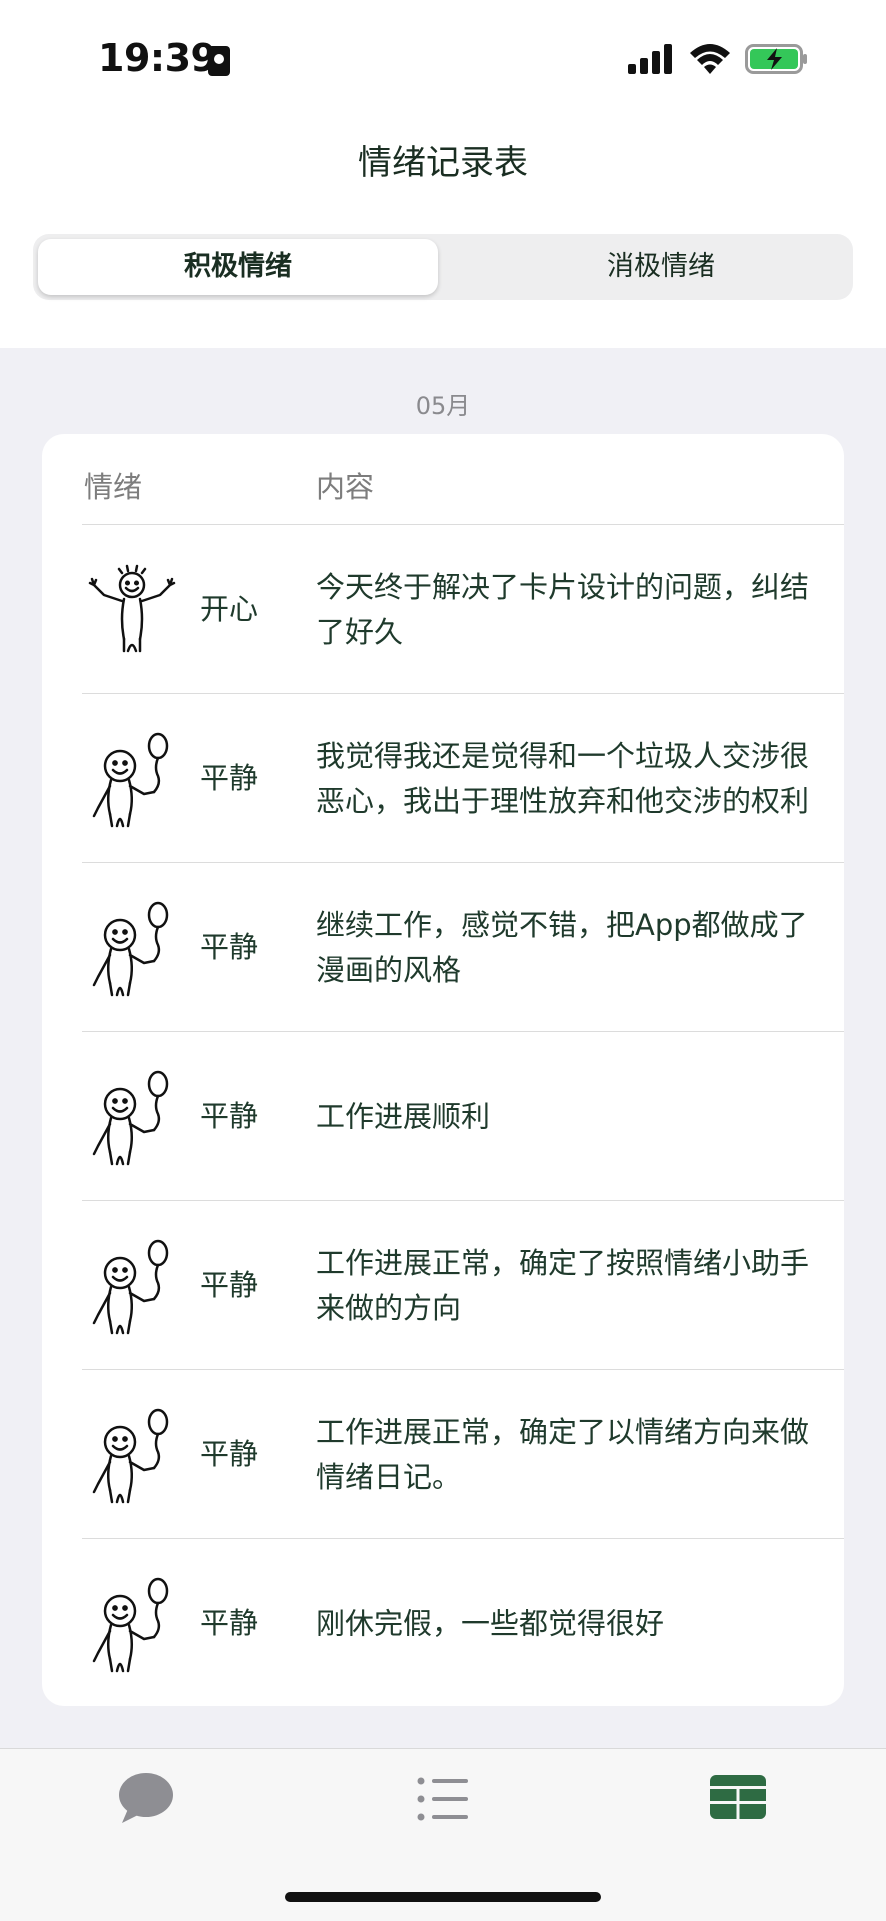  Describe the element at coordinates (443, 163) in the screenshot. I see `page-title: 情绪记录表` at that location.